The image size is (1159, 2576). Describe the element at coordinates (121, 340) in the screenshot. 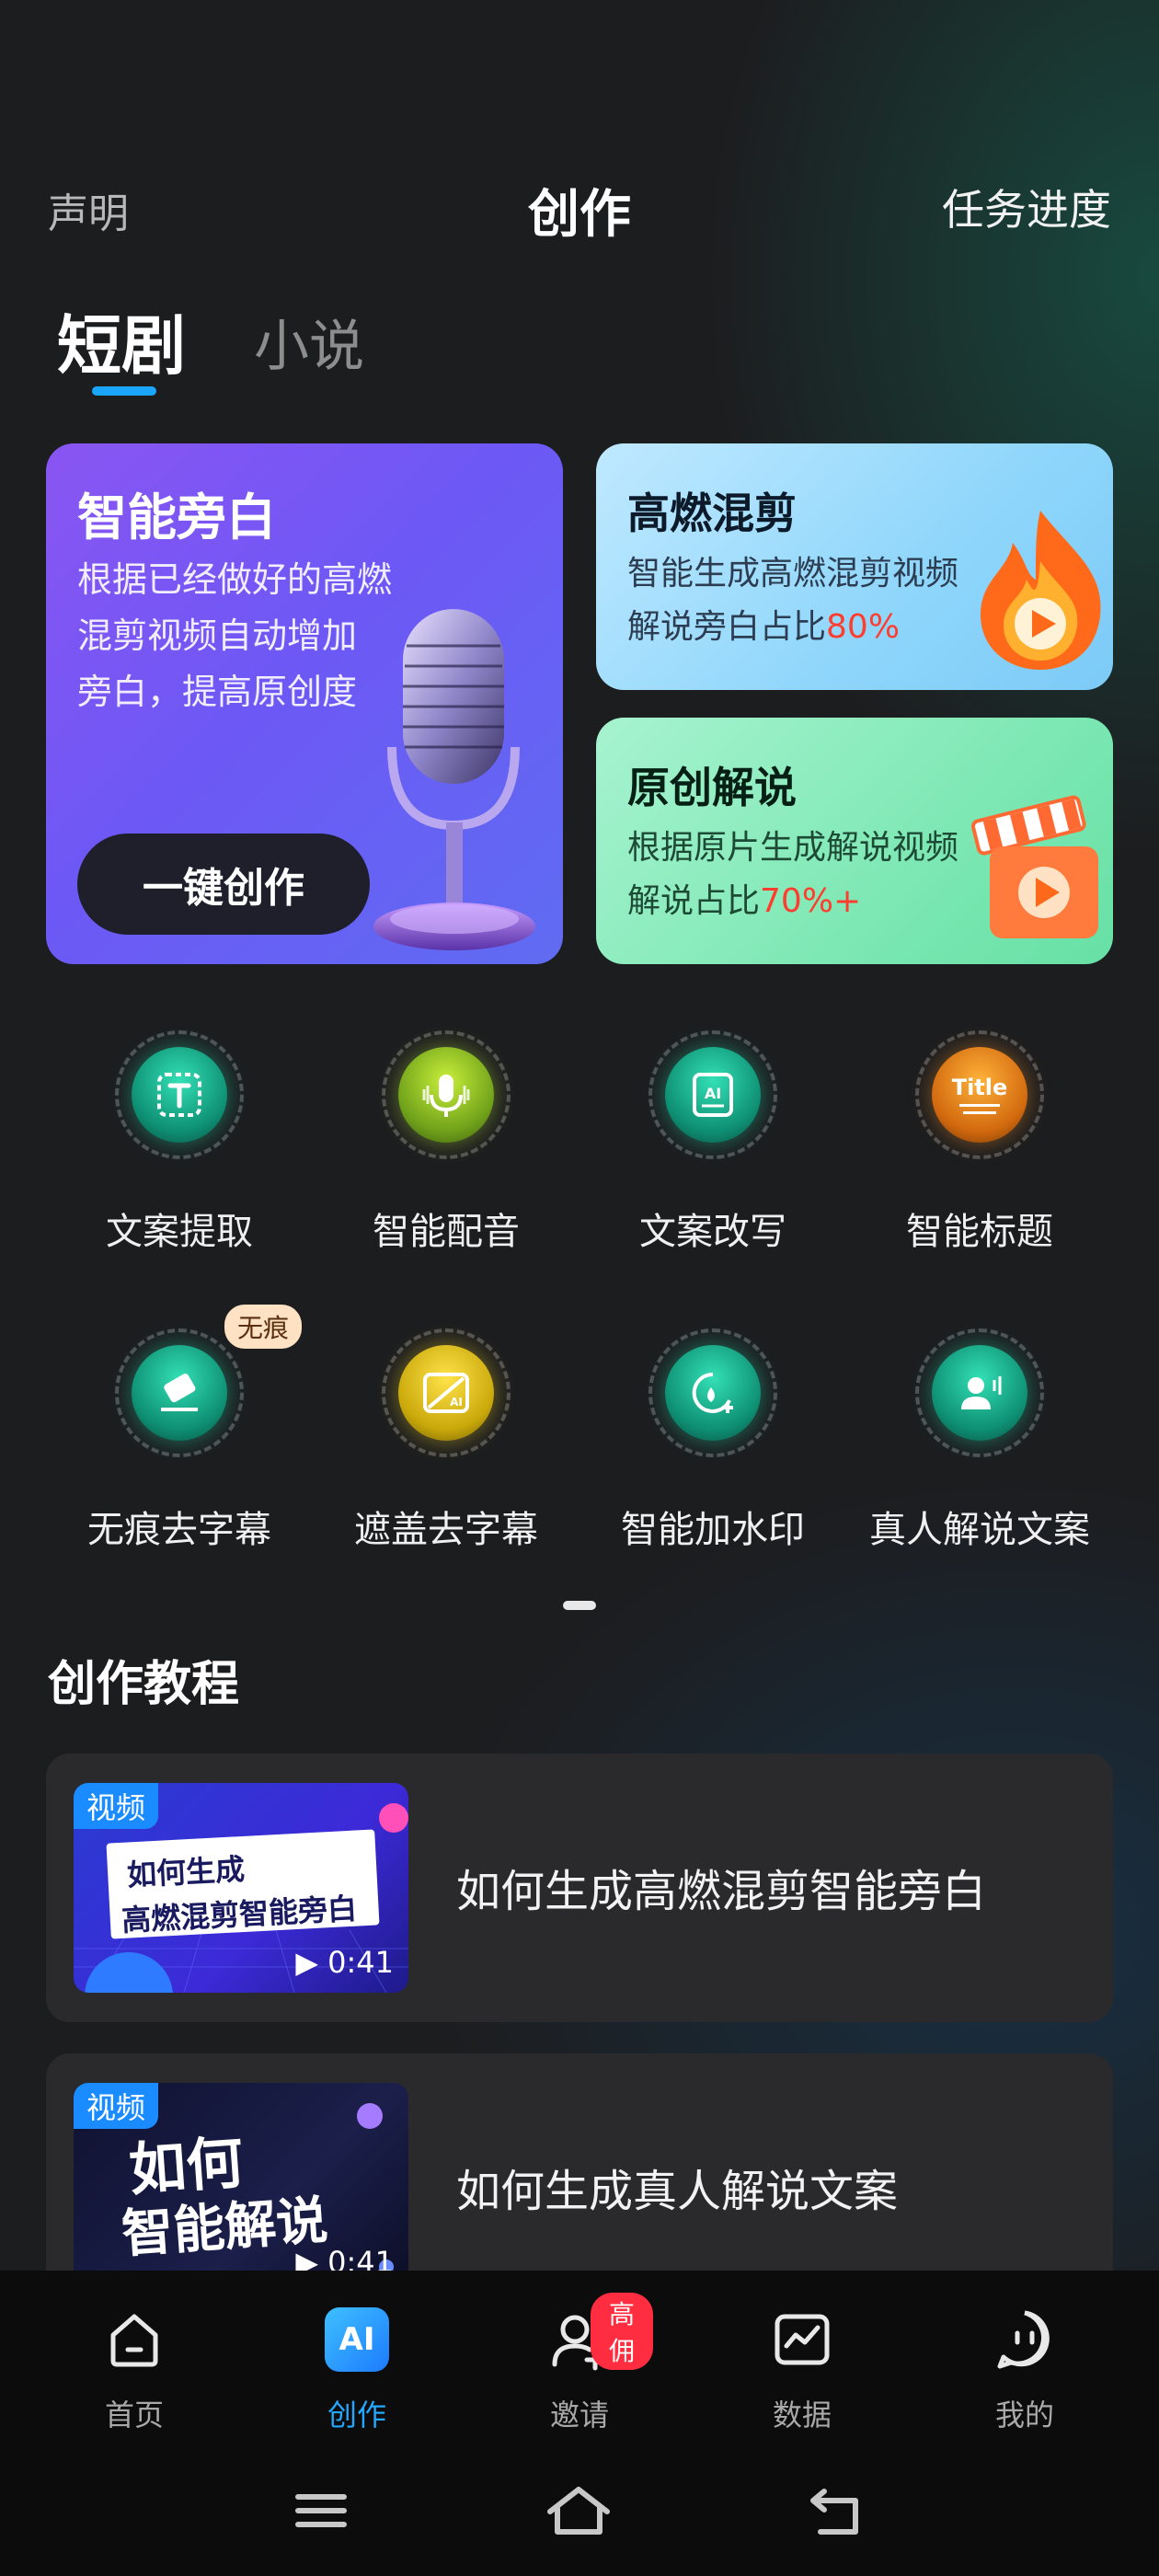

I see `tab-short-drama: 短剧` at that location.